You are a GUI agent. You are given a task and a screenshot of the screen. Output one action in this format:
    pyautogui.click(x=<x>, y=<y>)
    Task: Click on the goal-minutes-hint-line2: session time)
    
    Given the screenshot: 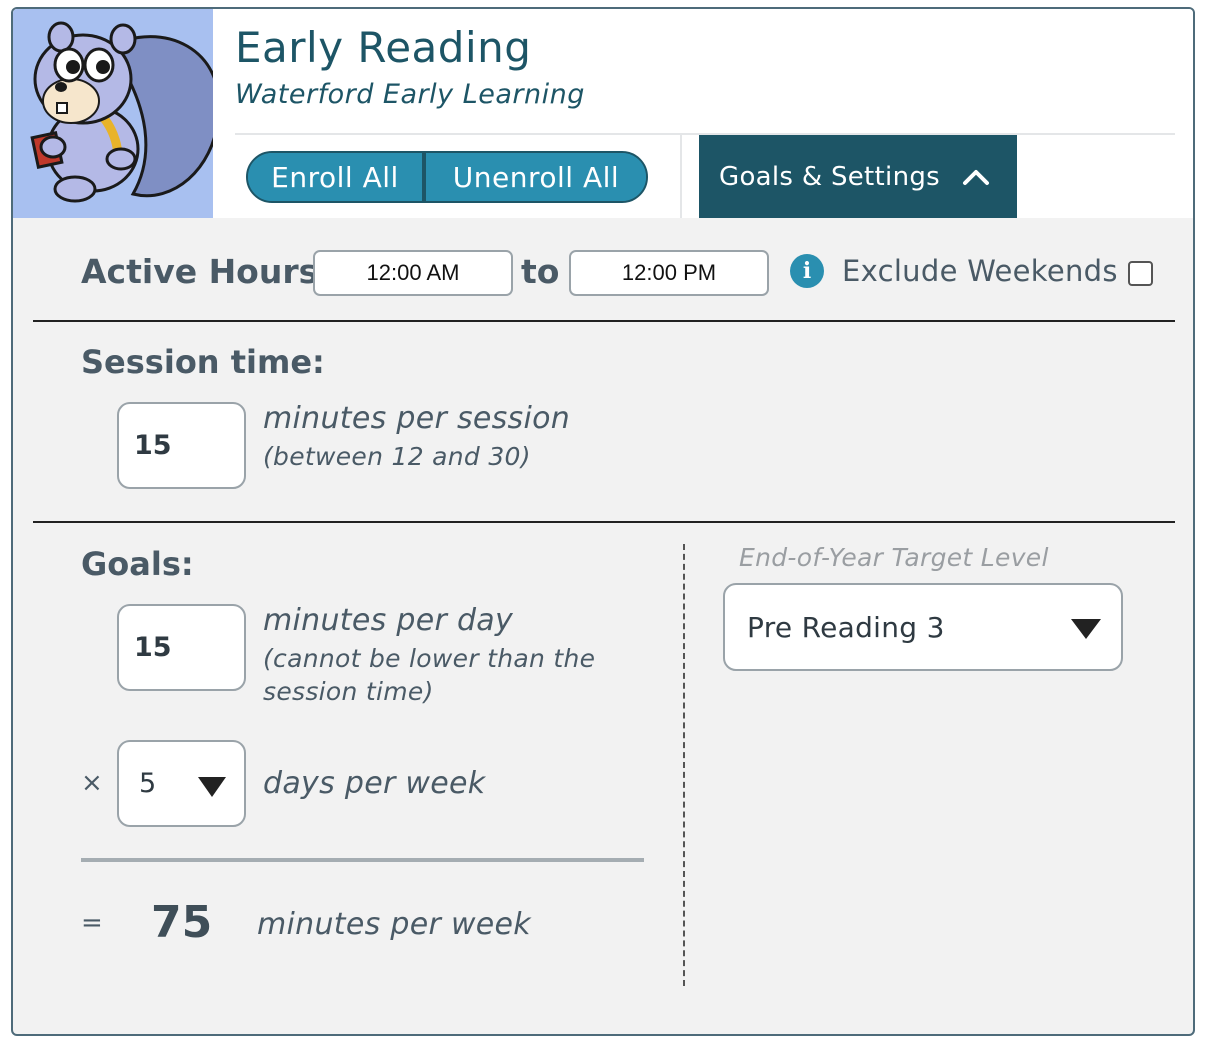 What is the action you would take?
    pyautogui.click(x=348, y=691)
    